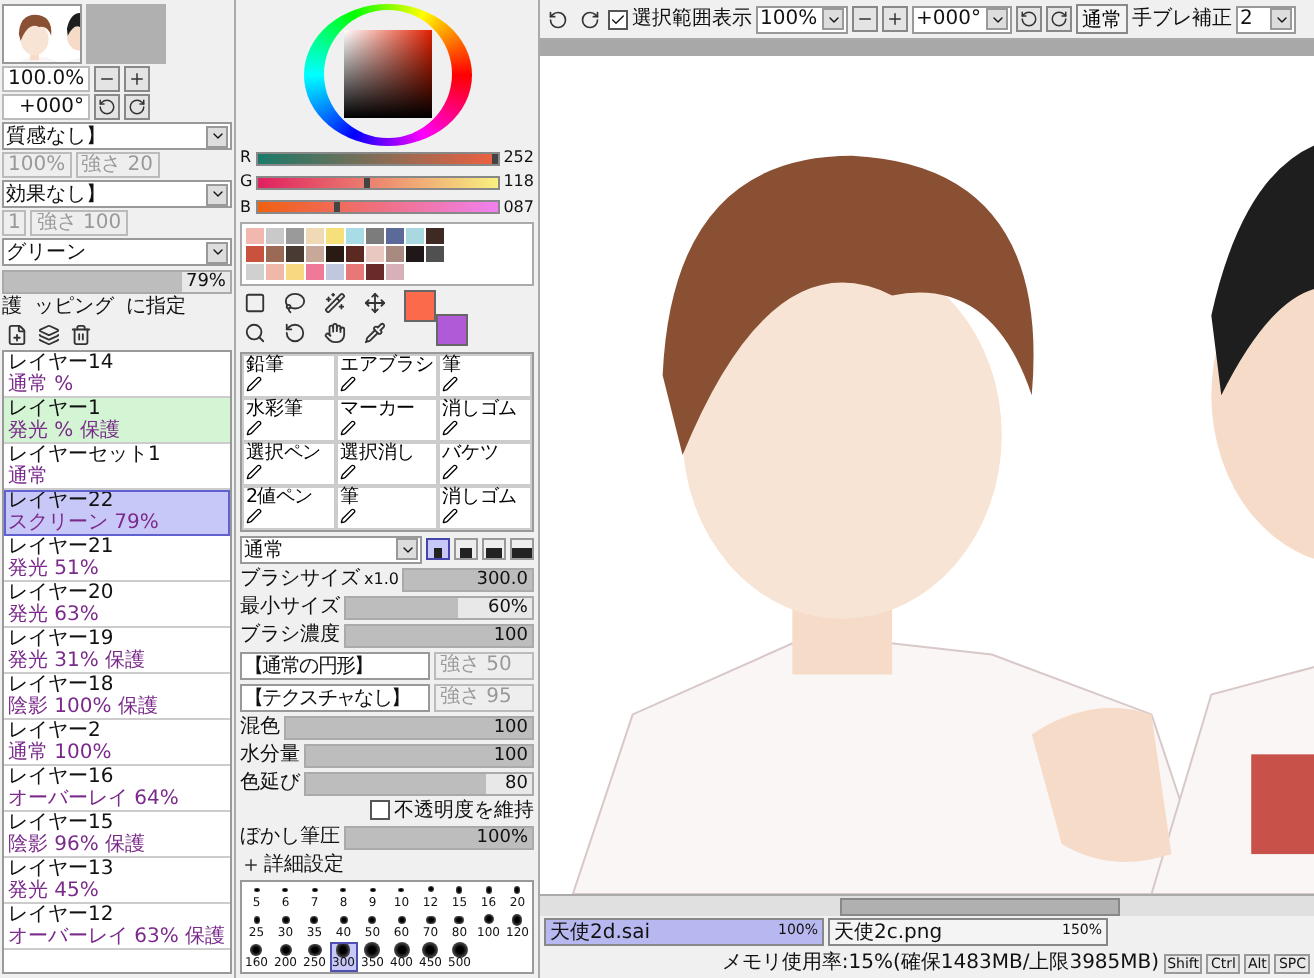  Describe the element at coordinates (250, 864) in the screenshot. I see `expand-icon` at that location.